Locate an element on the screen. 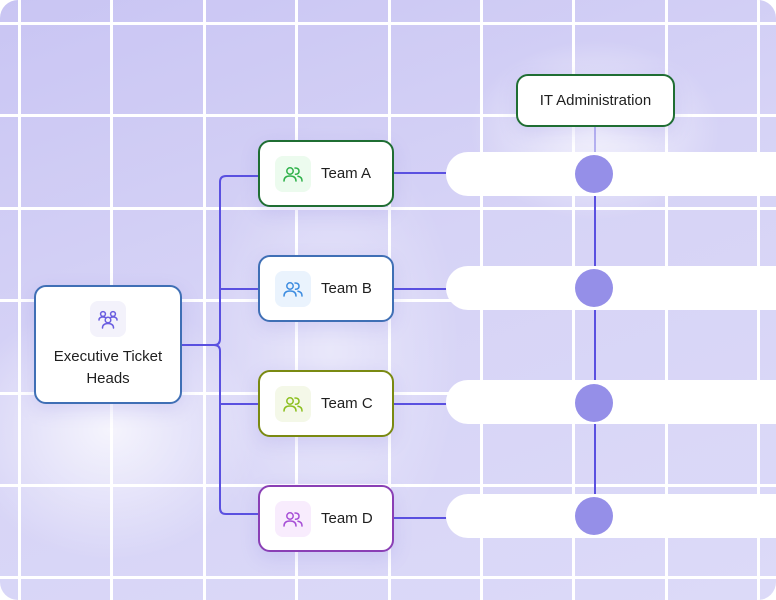 The image size is (776, 600). team-label: Team B is located at coordinates (346, 288).